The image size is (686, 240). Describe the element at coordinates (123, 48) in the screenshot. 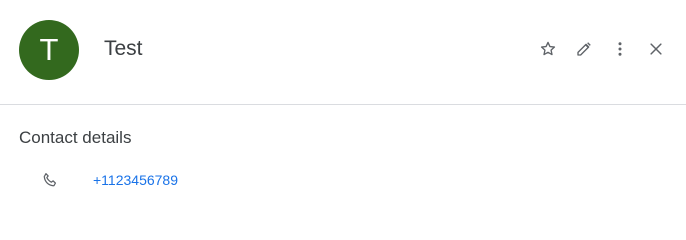

I see `contact-name: Test` at that location.